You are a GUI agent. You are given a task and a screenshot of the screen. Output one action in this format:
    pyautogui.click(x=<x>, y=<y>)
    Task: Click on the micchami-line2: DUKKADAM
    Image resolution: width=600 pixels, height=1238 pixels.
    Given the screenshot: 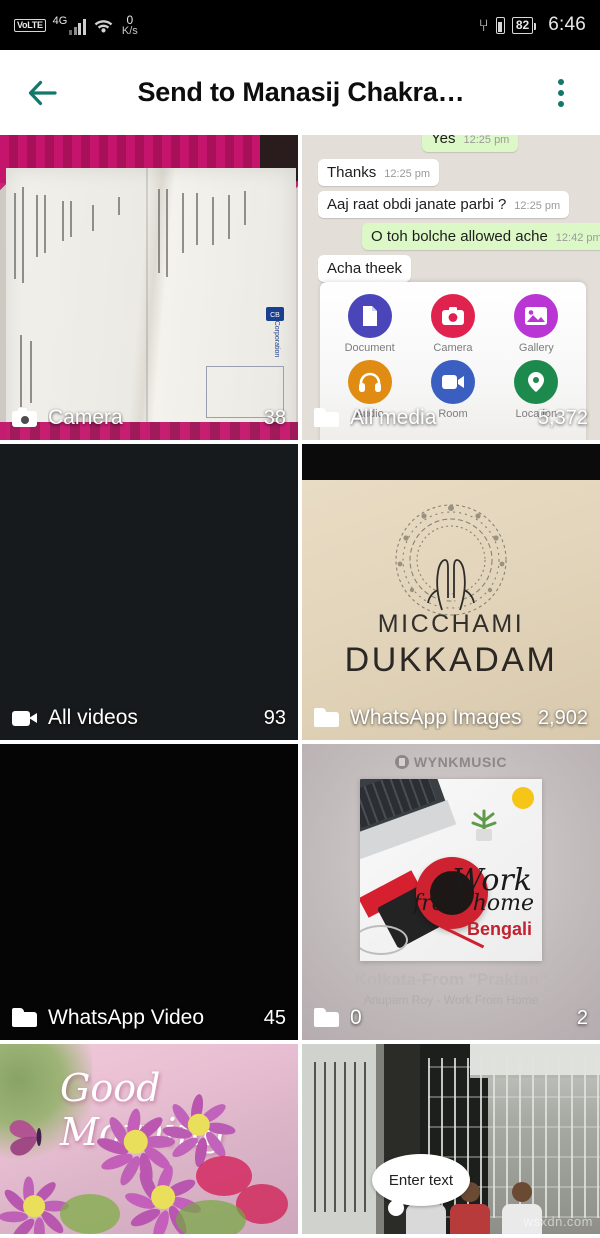 What is the action you would take?
    pyautogui.click(x=451, y=660)
    